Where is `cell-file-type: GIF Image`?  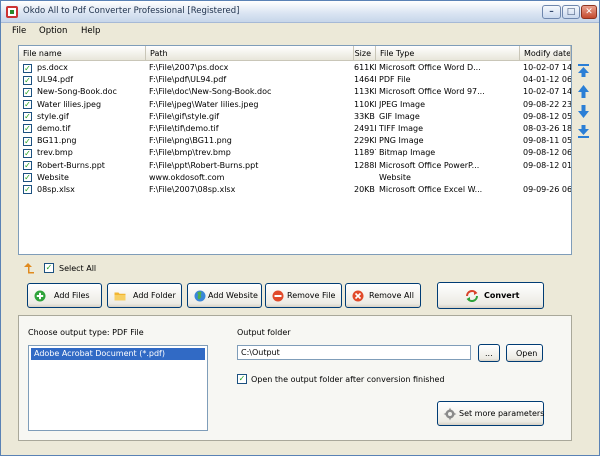
cell-file-type: GIF Image is located at coordinates (399, 116).